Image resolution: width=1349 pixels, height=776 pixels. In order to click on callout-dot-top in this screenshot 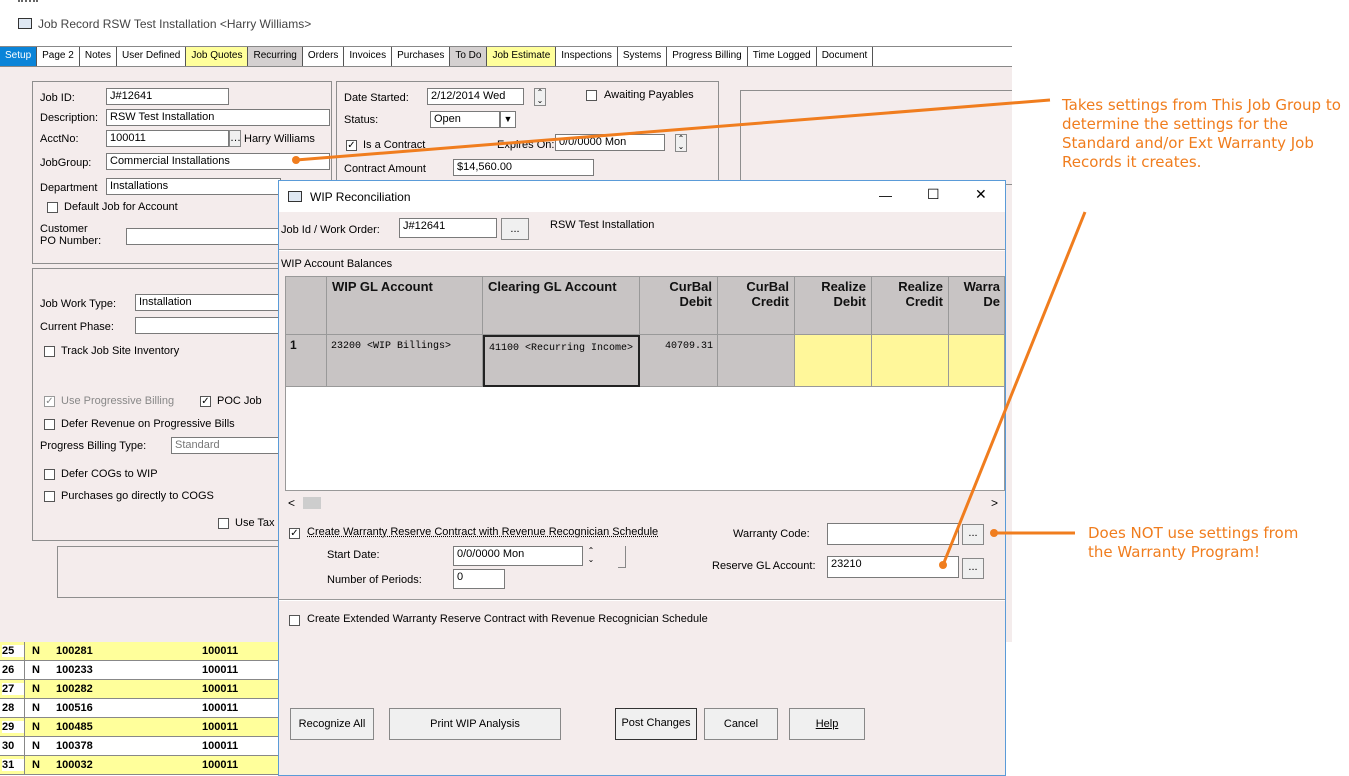, I will do `click(296, 160)`.